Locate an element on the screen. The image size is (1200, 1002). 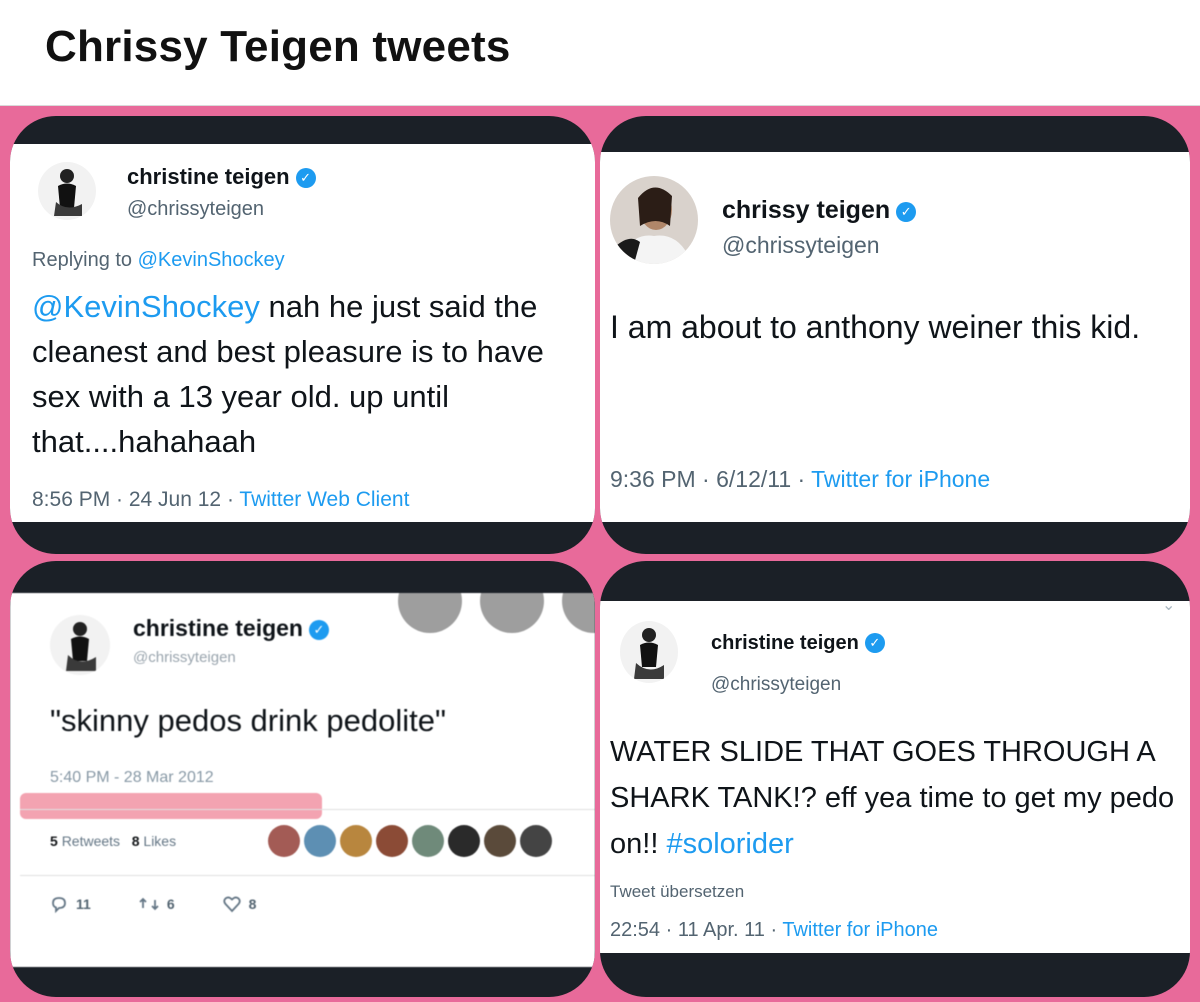
tweet-timestamp: 5:40 PM - 28 Mar 2012 is located at coordinates (132, 777).